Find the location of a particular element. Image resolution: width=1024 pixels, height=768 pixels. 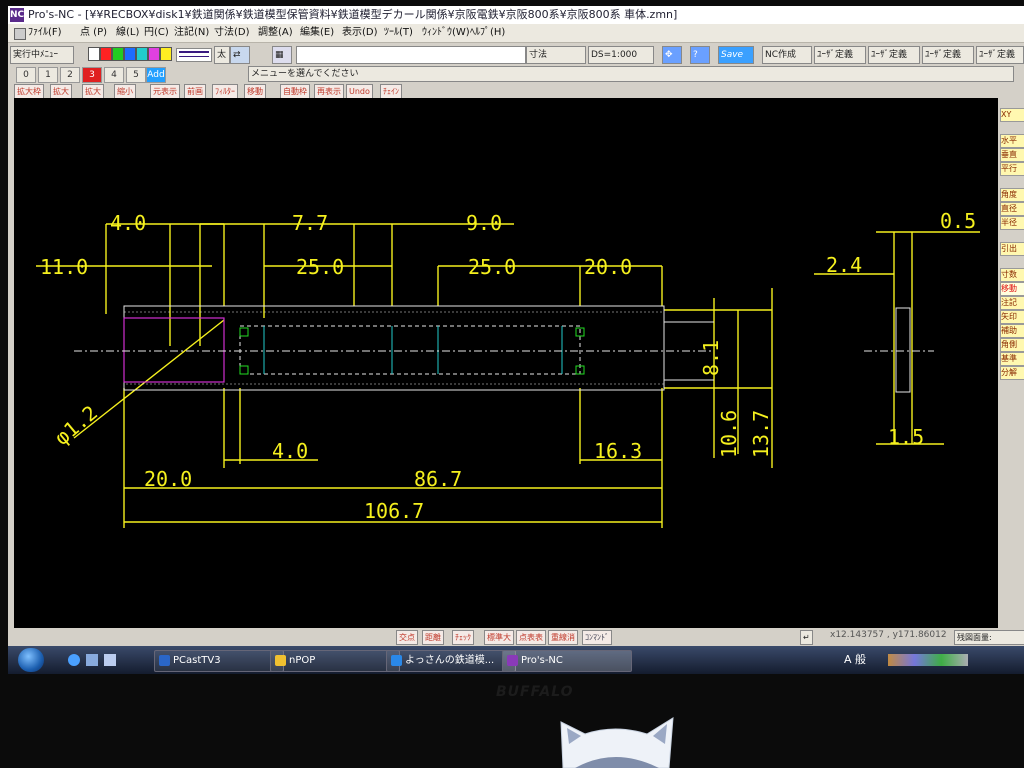

dim-25-0-a: 25.0 is located at coordinates (320, 267).